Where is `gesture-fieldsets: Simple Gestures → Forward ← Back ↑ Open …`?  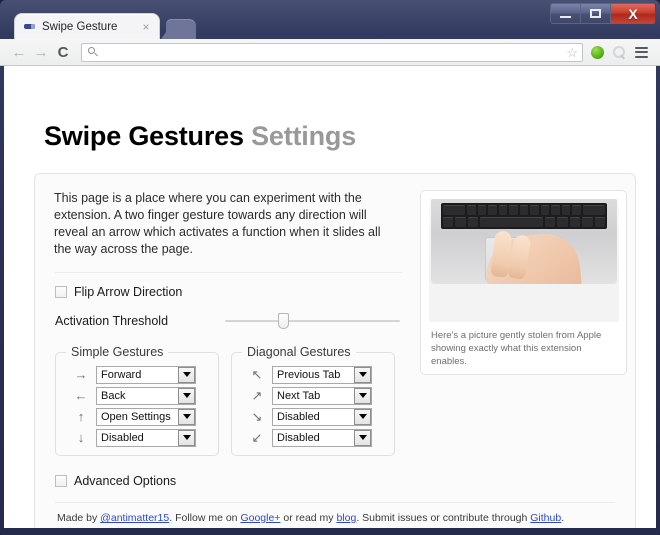 gesture-fieldsets: Simple Gestures → Forward ← Back ↑ Open … is located at coordinates (230, 400).